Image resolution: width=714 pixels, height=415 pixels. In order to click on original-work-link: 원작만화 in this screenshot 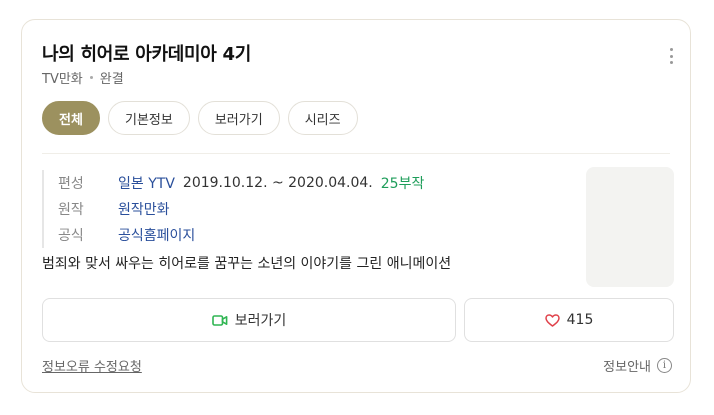, I will do `click(144, 209)`.